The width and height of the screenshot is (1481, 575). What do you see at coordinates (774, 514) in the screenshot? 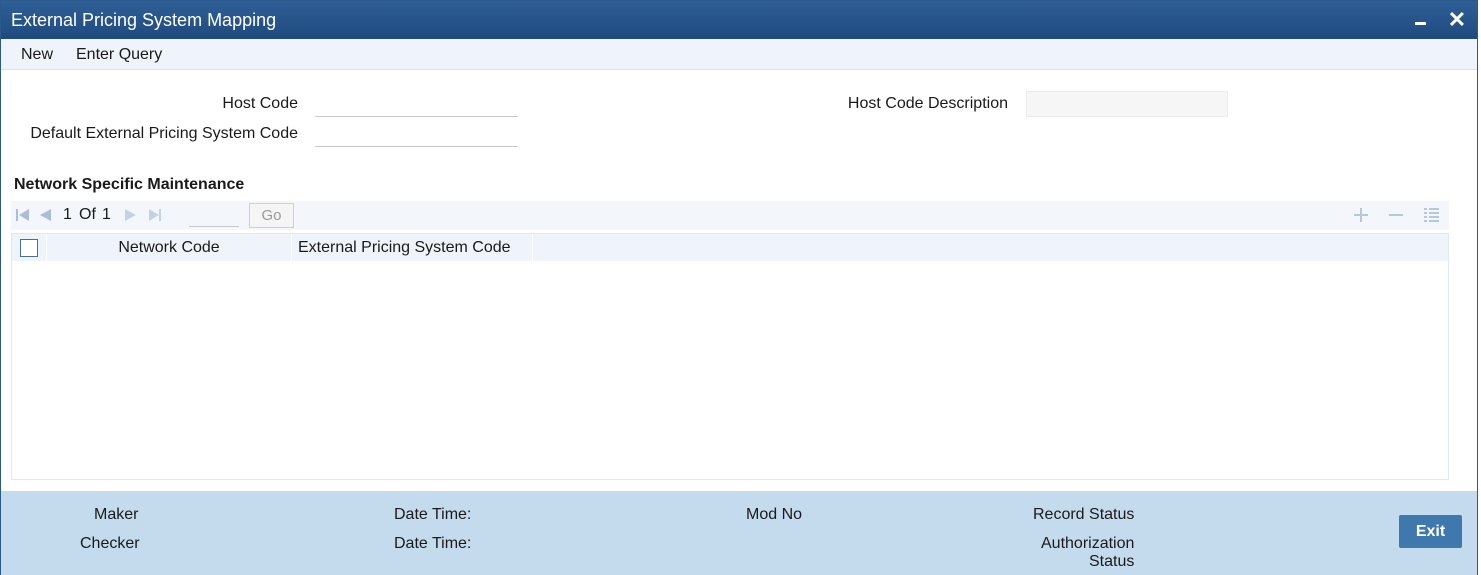
I see `mod-no-label: Mod No` at bounding box center [774, 514].